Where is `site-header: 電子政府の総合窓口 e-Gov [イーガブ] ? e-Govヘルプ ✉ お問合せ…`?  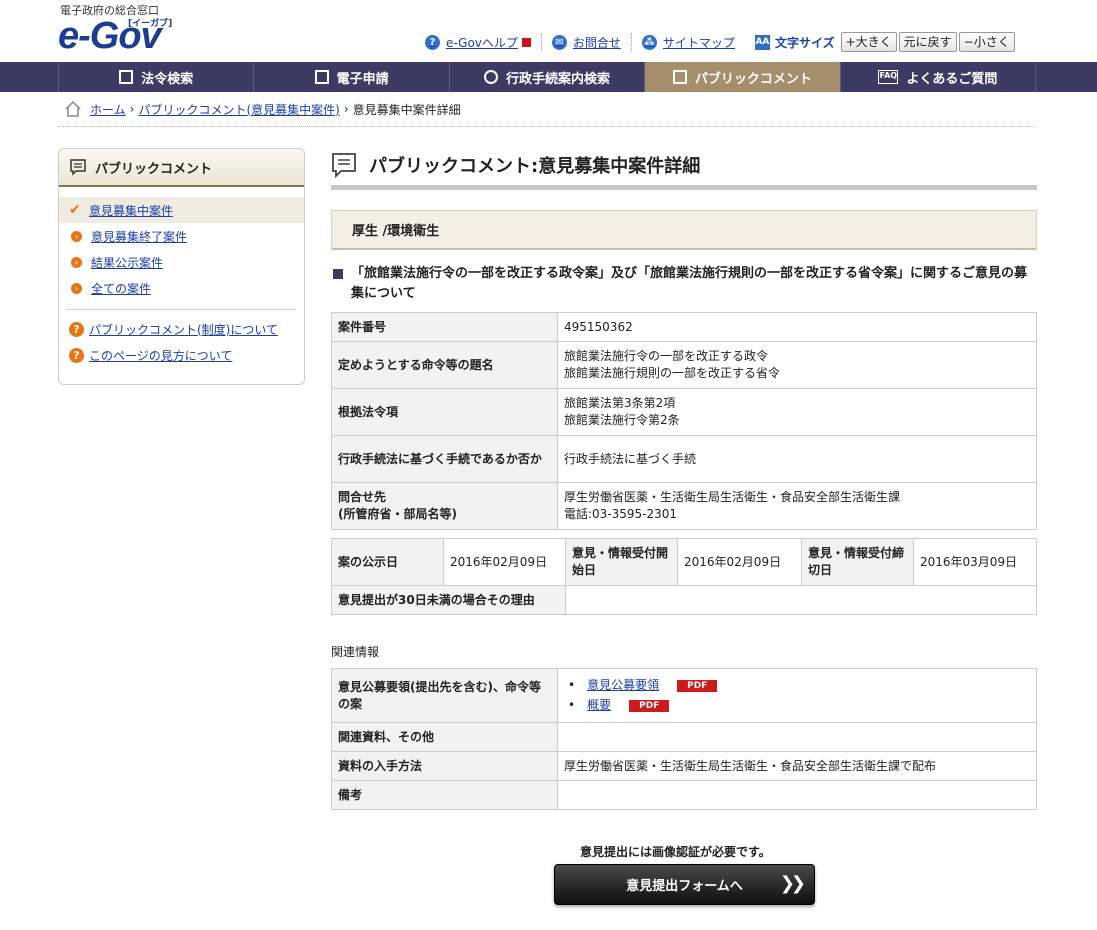 site-header: 電子政府の総合窓口 e-Gov [イーガブ] ? e-Govヘルプ ✉ お問合せ… is located at coordinates (548, 31).